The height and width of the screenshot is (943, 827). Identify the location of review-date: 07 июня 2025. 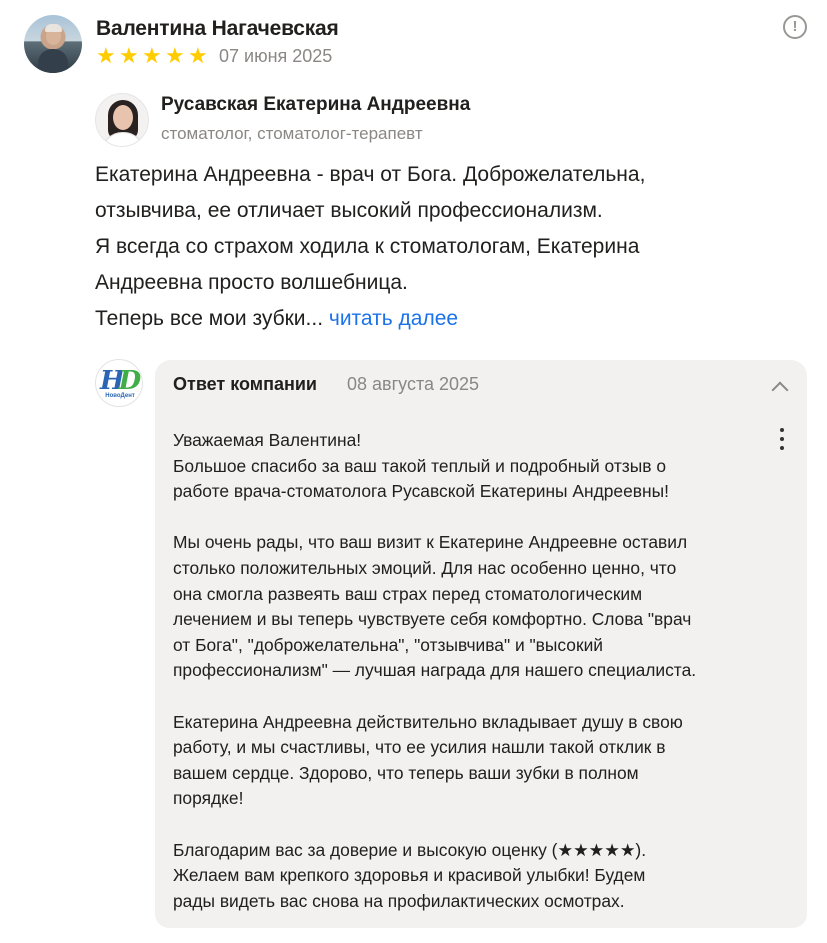
(276, 56).